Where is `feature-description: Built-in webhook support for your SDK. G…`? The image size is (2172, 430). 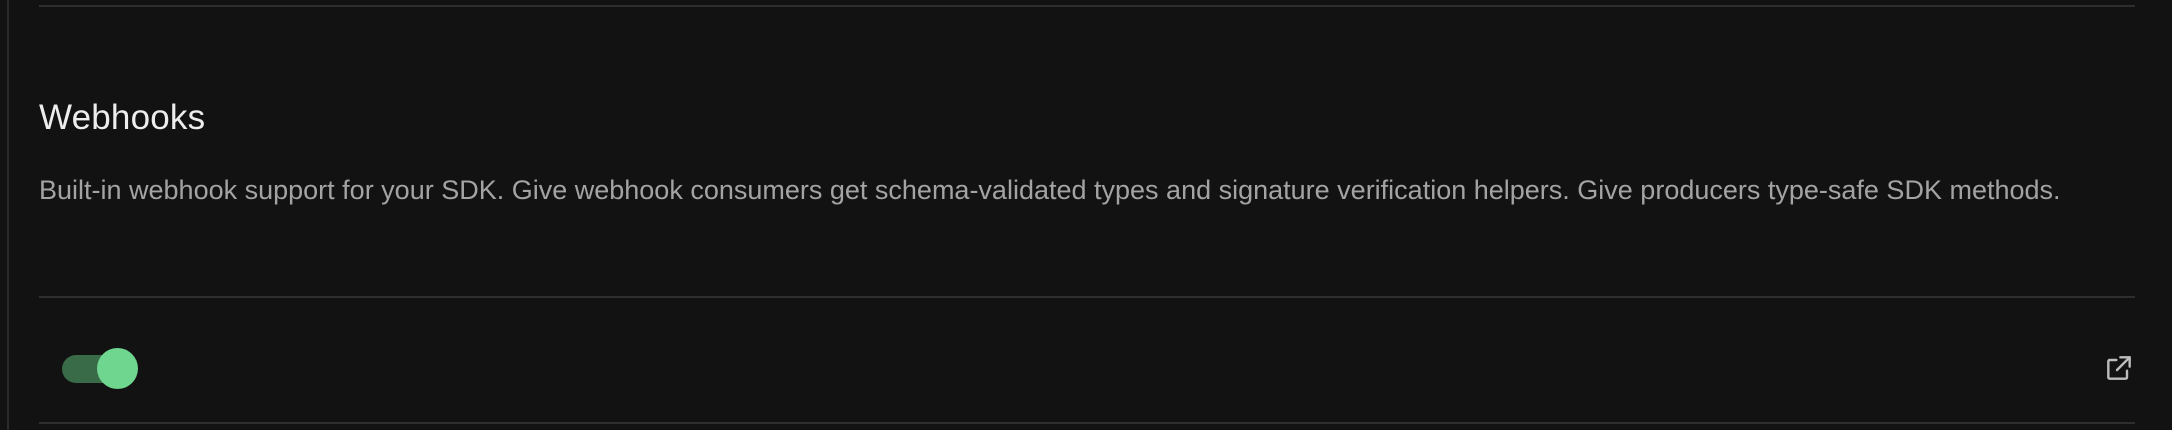 feature-description: Built-in webhook support for your SDK. G… is located at coordinates (1050, 190).